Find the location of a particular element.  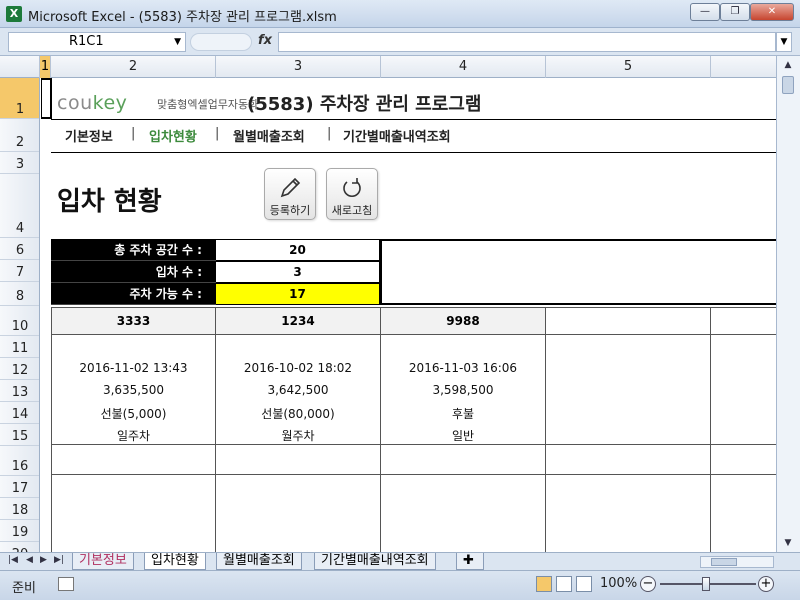

macro-record-icon is located at coordinates (66, 584).